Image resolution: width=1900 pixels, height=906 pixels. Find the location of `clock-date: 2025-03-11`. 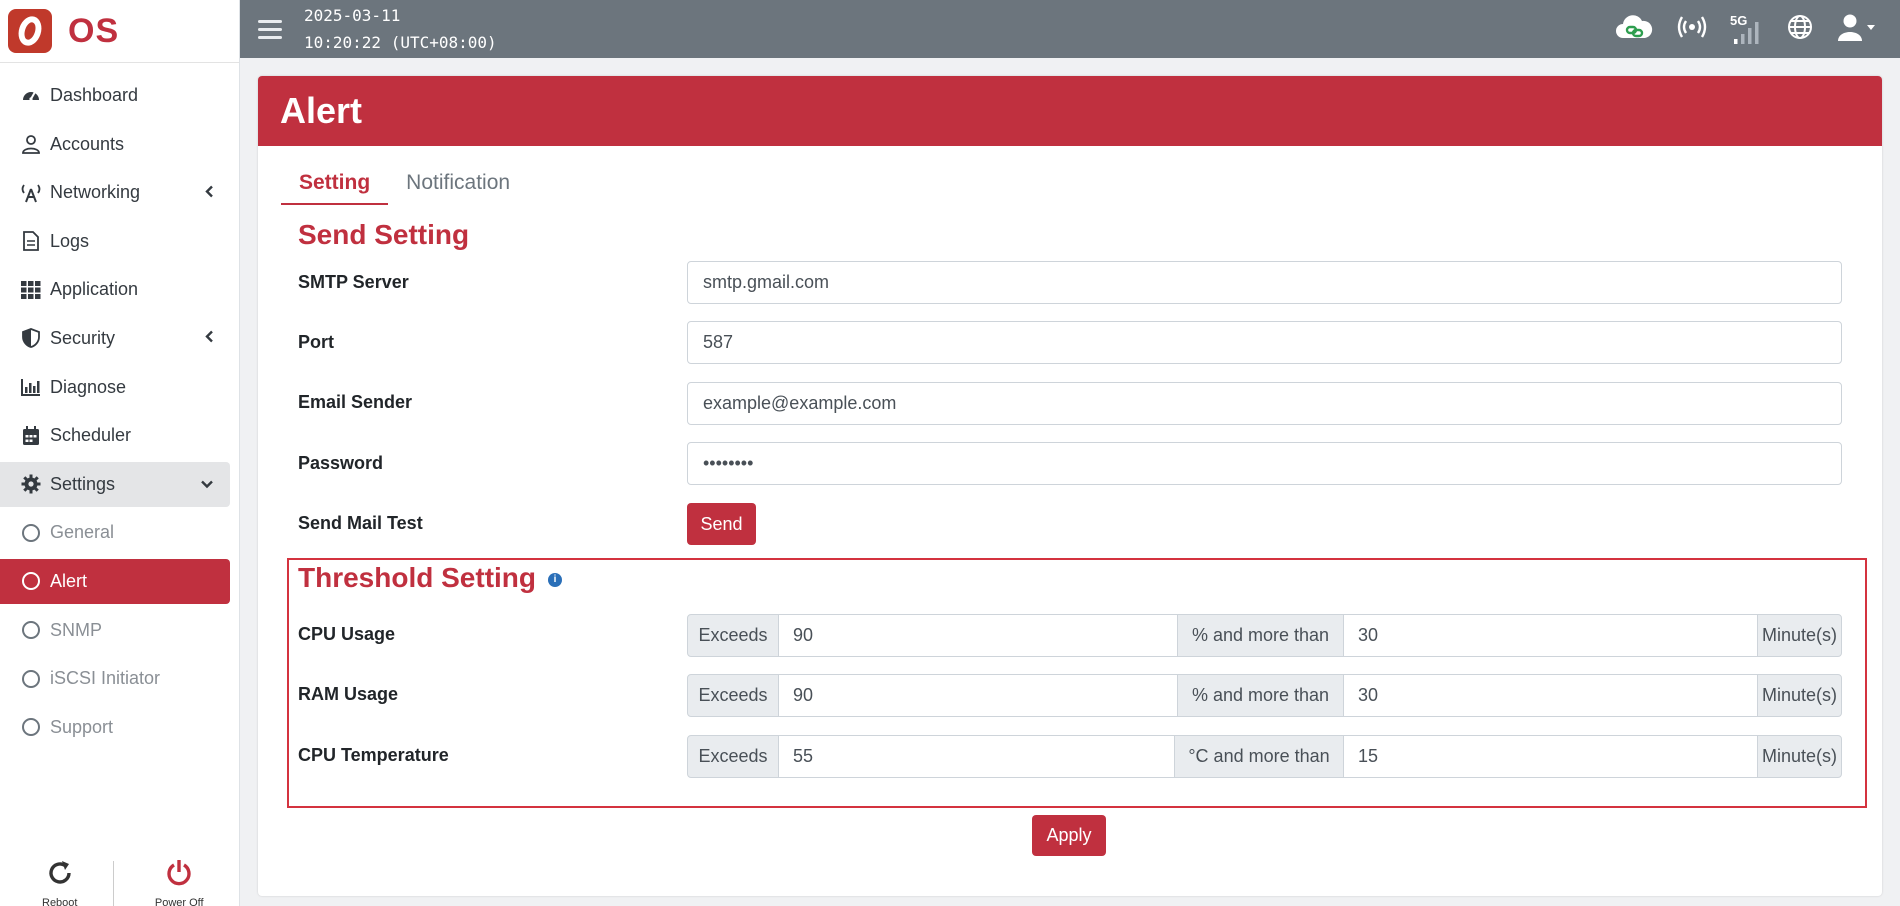

clock-date: 2025-03-11 is located at coordinates (352, 15).